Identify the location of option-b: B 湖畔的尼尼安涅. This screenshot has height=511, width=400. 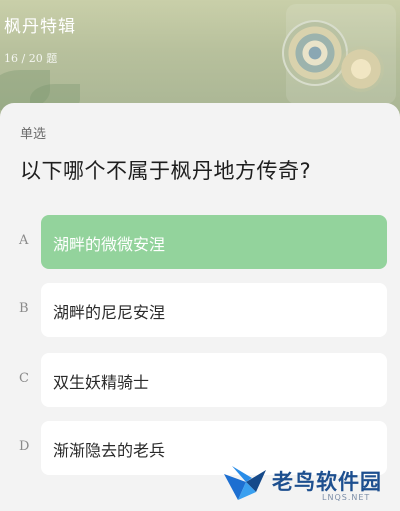
(200, 310).